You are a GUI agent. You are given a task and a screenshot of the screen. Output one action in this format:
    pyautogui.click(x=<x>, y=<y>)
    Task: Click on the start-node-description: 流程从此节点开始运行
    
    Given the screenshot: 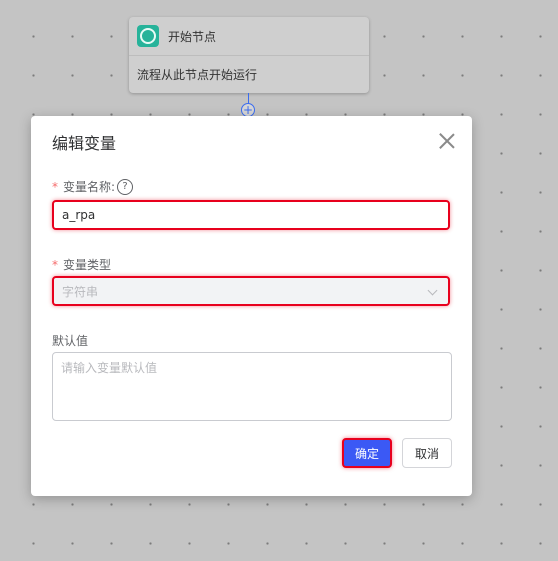 What is the action you would take?
    pyautogui.click(x=197, y=75)
    